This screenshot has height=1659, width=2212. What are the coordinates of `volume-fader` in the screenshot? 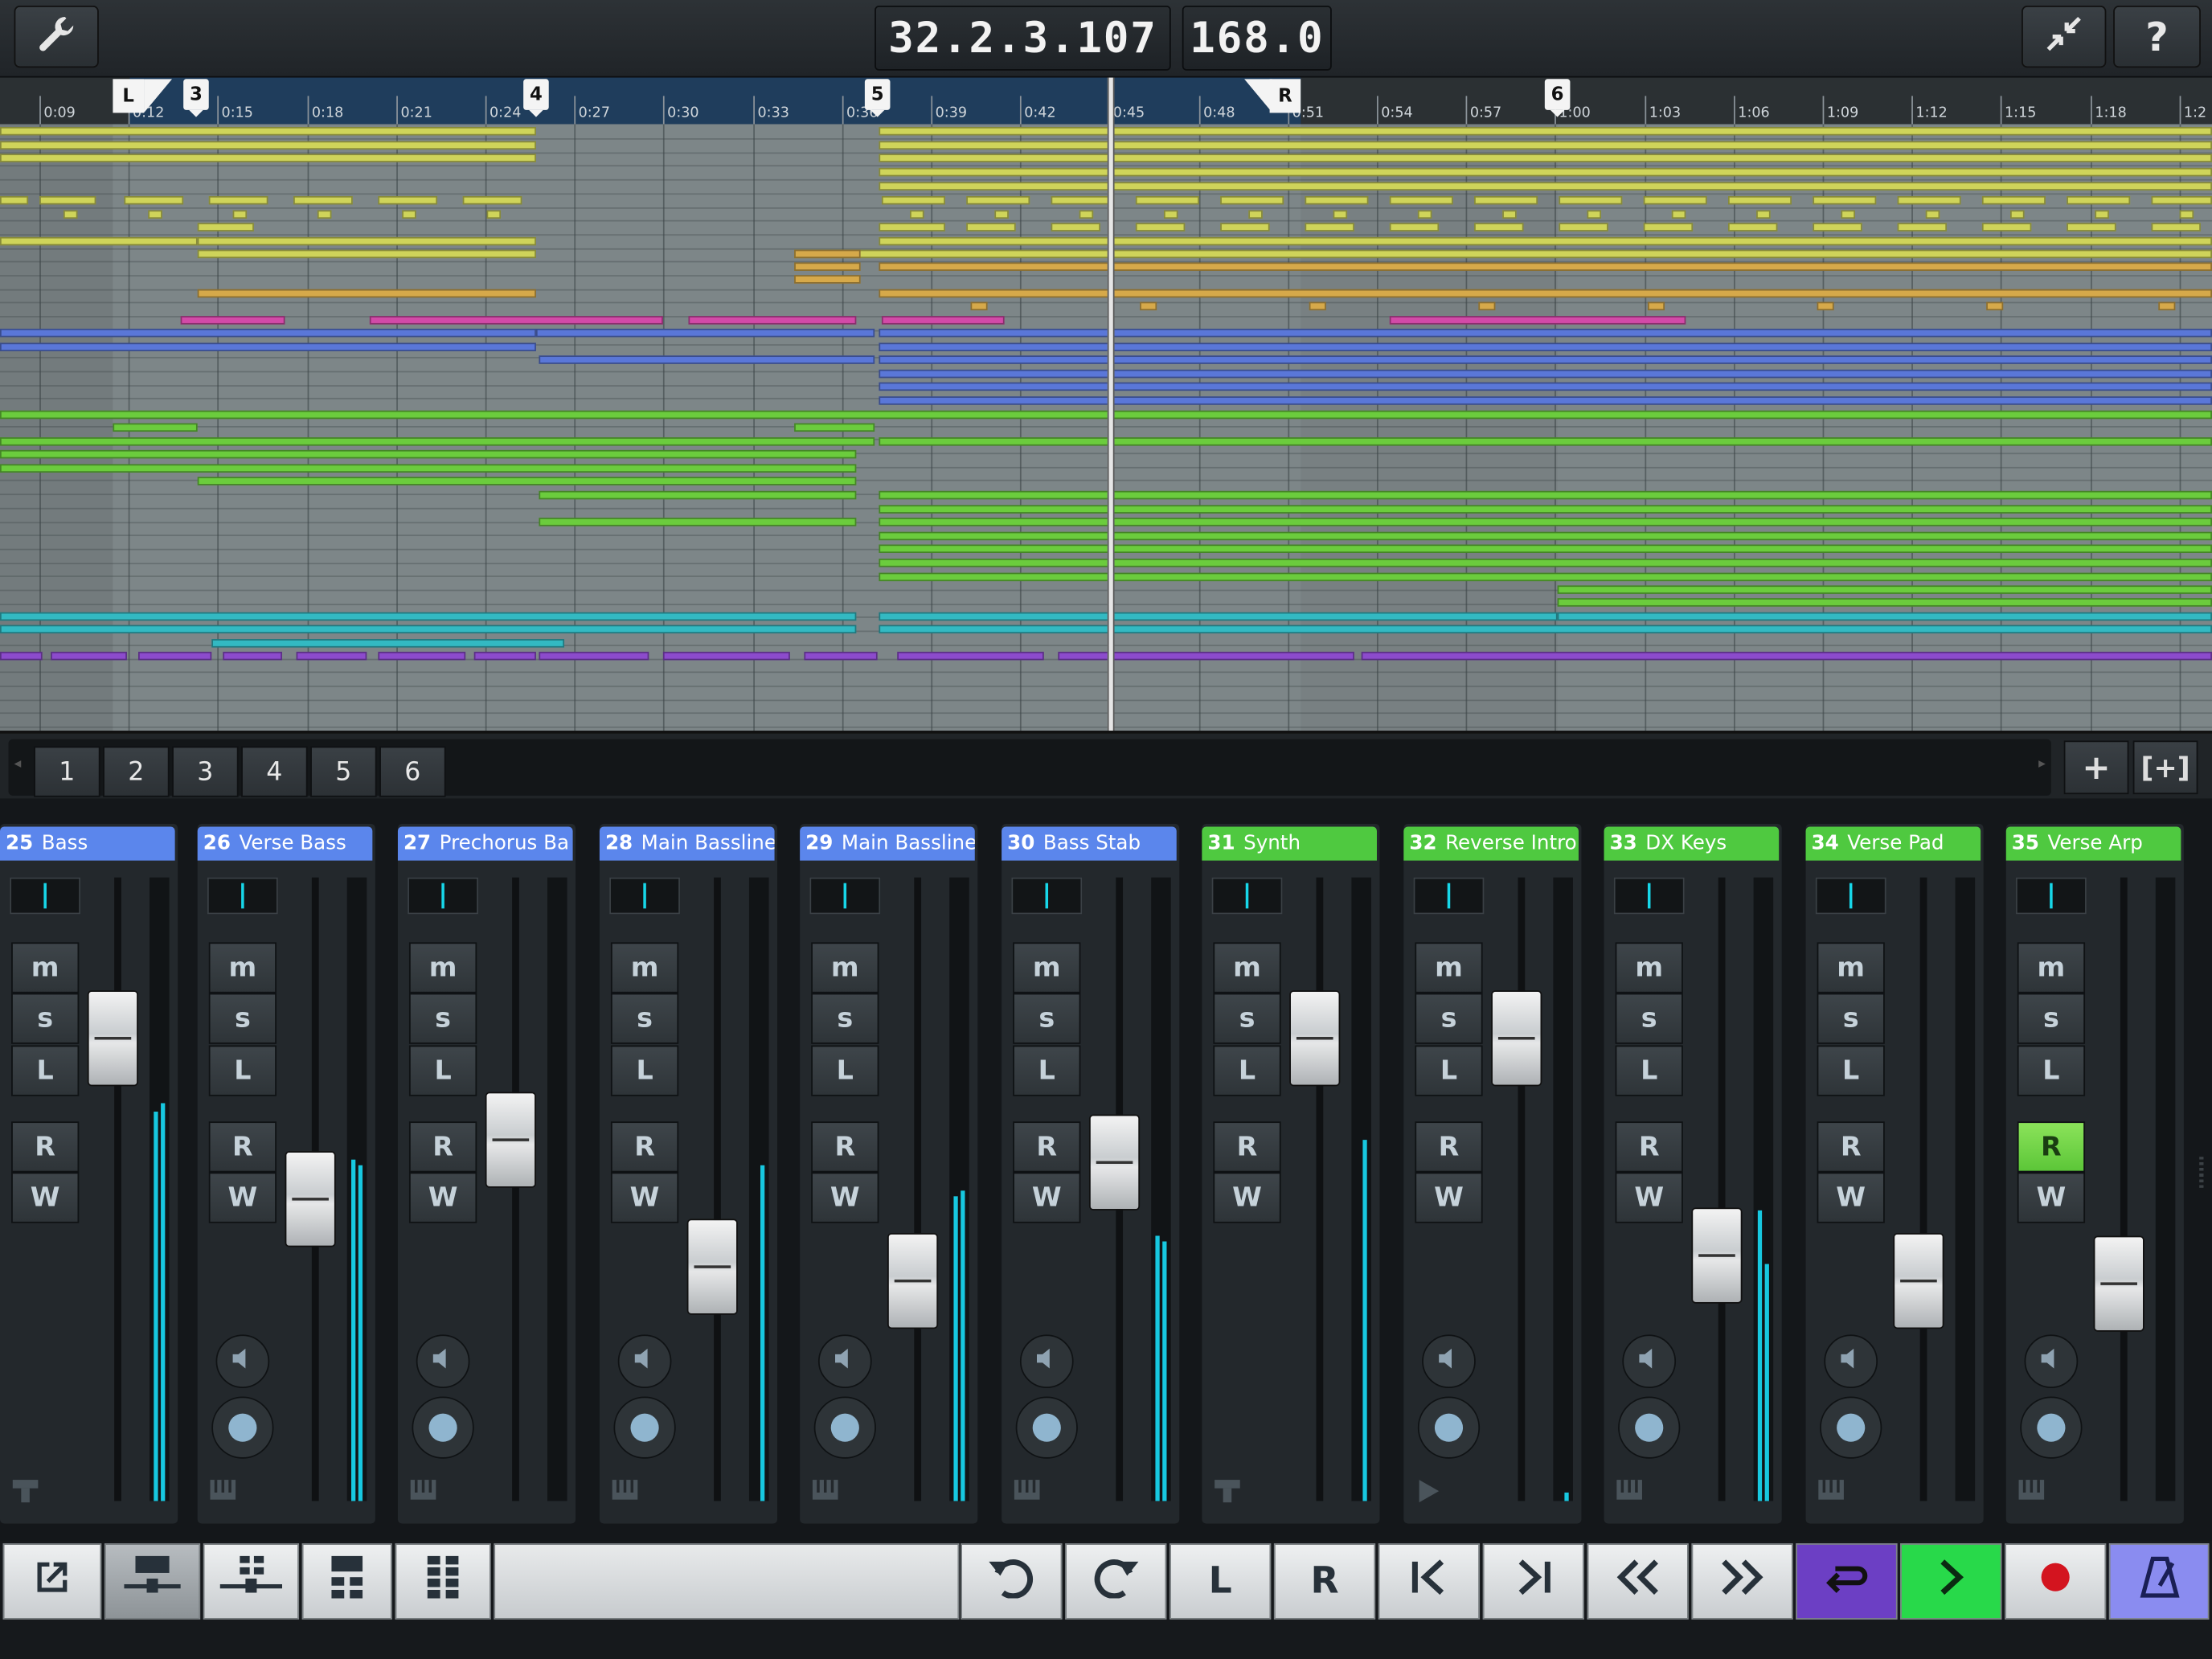 It's located at (1717, 1255).